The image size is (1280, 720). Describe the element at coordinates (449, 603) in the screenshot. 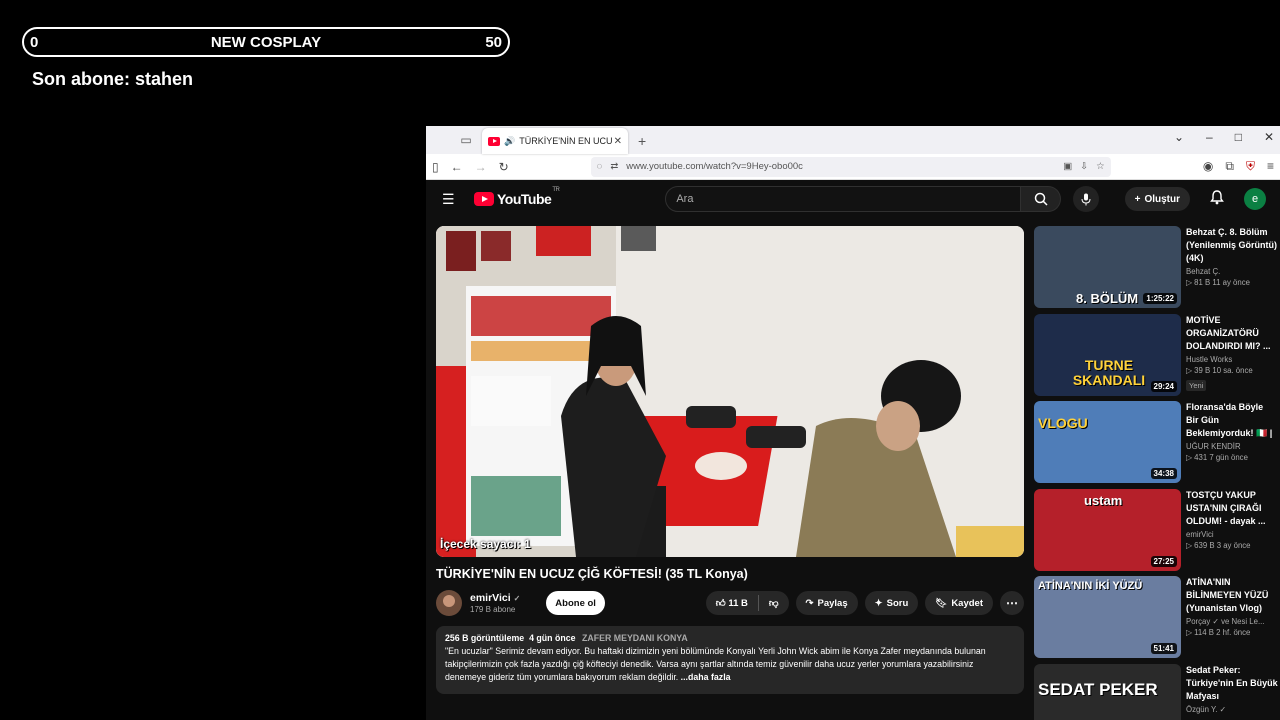

I see `channel-avatar` at that location.